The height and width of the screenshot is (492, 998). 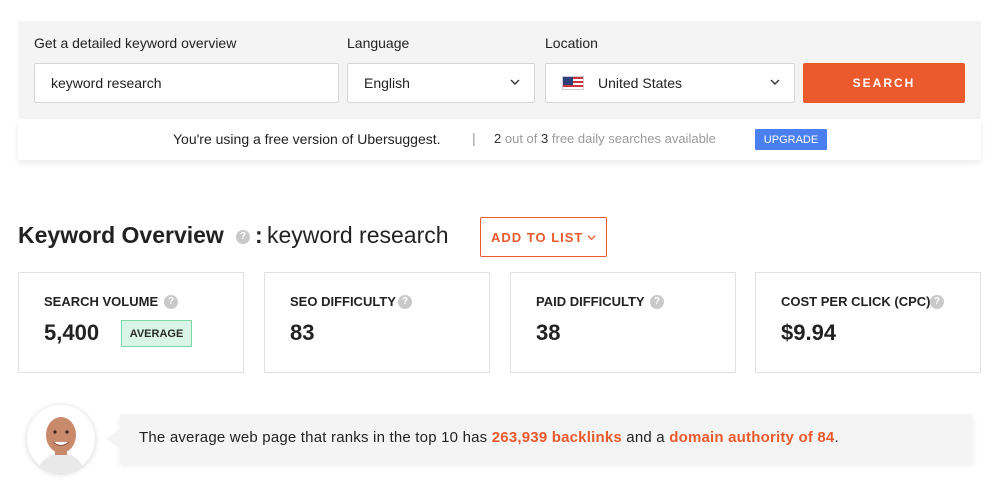 I want to click on keyword-input-value: keyword research, so click(x=106, y=83).